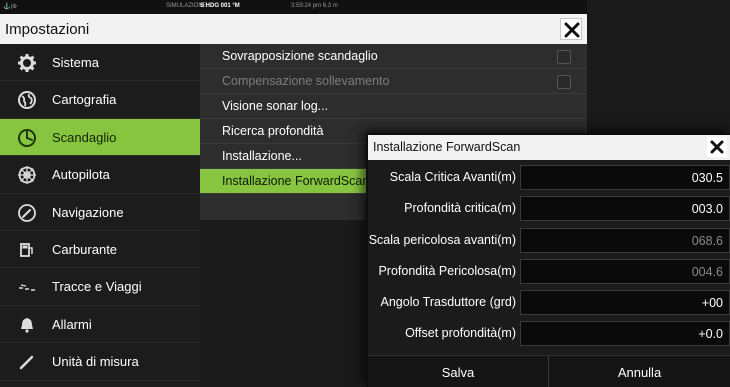  What do you see at coordinates (293, 29) in the screenshot?
I see `settings-title-bar: Impostazioni` at bounding box center [293, 29].